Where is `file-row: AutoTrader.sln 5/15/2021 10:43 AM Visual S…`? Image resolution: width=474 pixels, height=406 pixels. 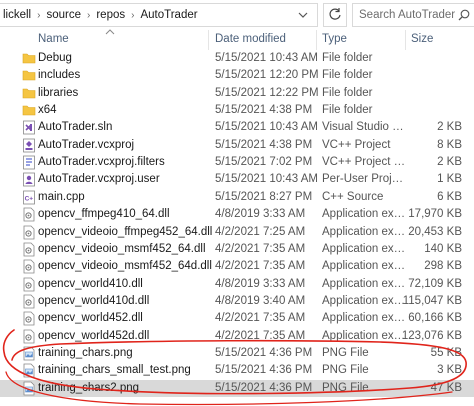 file-row: AutoTrader.sln 5/15/2021 10:43 AM Visual S… is located at coordinates (237, 127).